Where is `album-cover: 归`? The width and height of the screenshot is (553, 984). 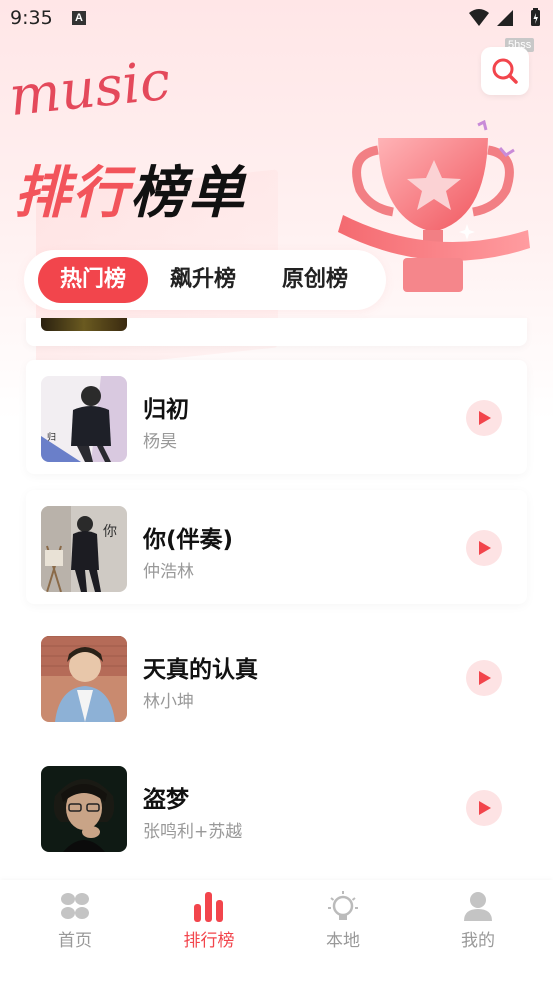 album-cover: 归 is located at coordinates (84, 419).